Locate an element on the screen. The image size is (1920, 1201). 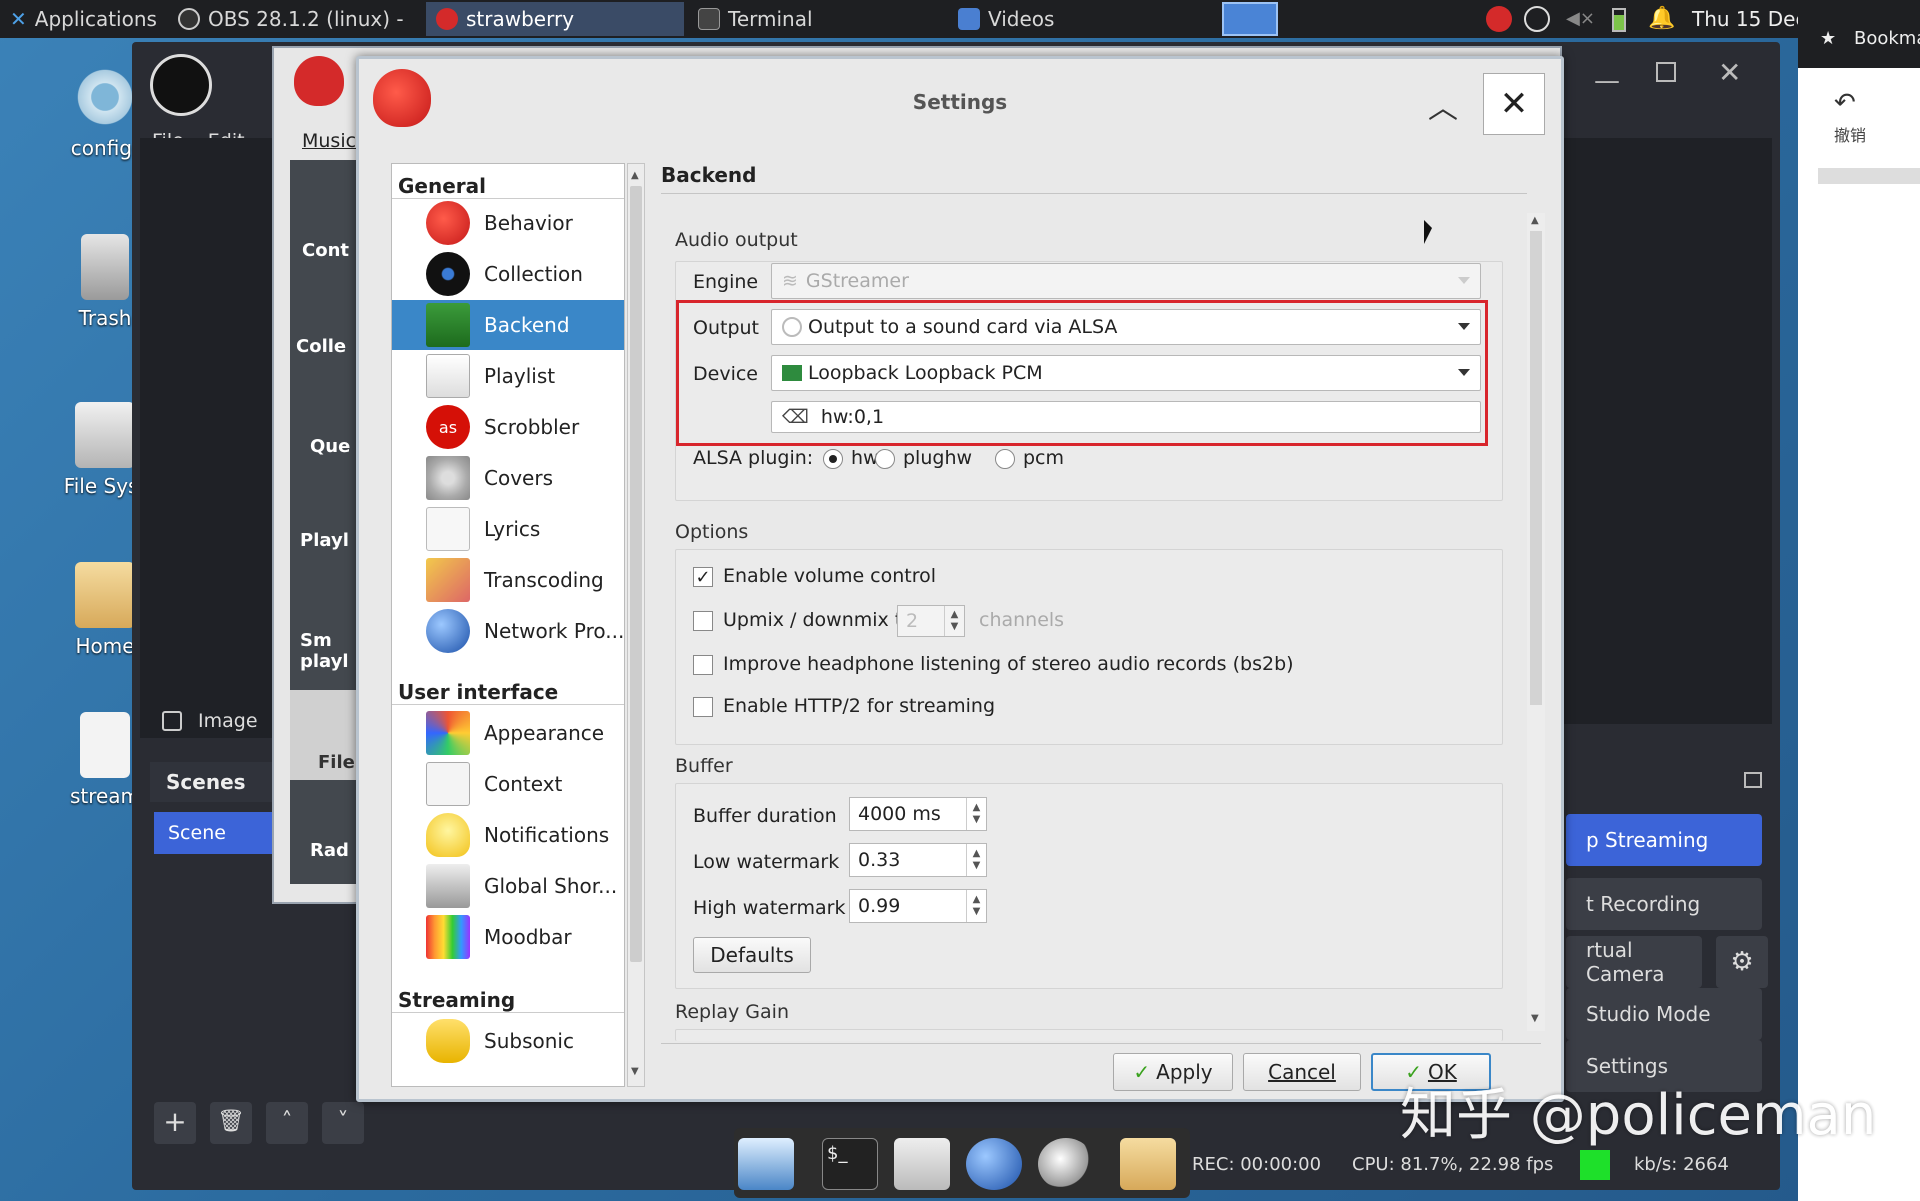
image-icon is located at coordinates (172, 721).